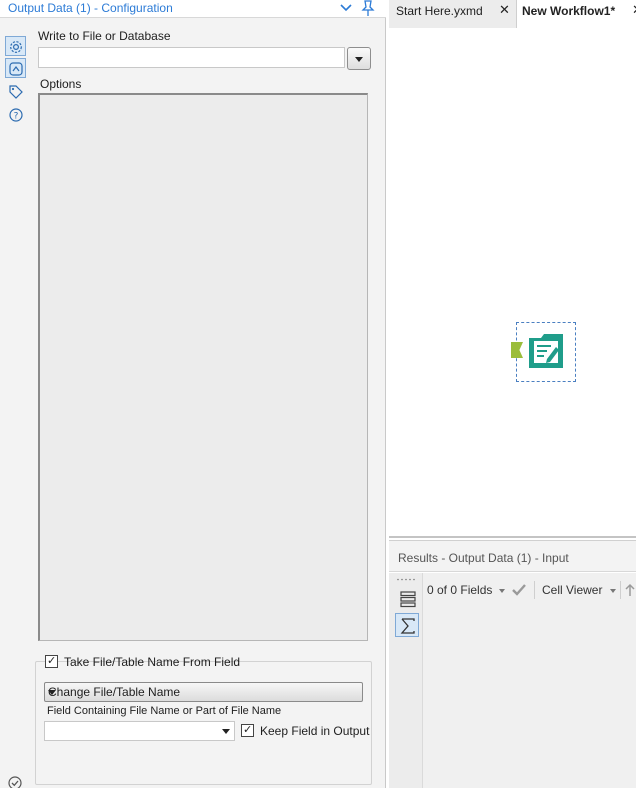 This screenshot has width=636, height=788. I want to click on results-toolbar: 0 of 0 Fields Cell Viewer, so click(529, 590).